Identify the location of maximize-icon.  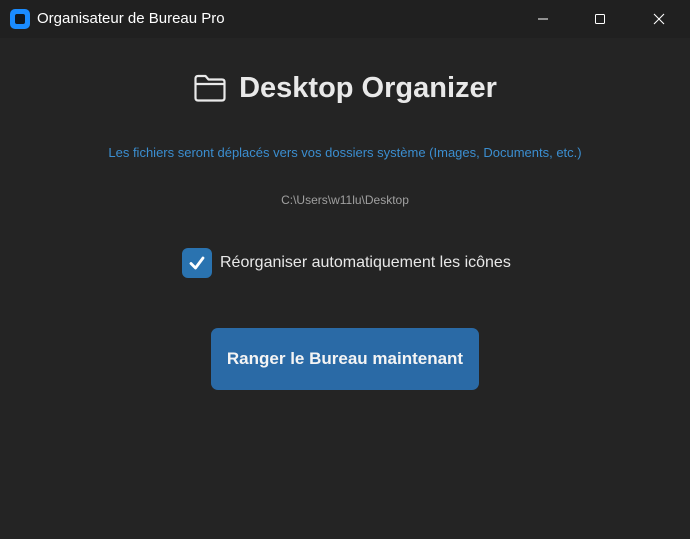
(600, 19).